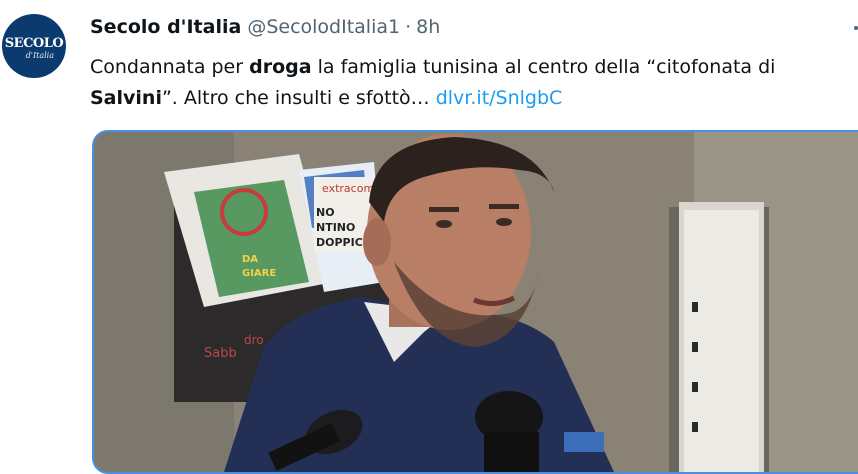  Describe the element at coordinates (259, 273) in the screenshot. I see `poster-text-6: GIARE` at that location.